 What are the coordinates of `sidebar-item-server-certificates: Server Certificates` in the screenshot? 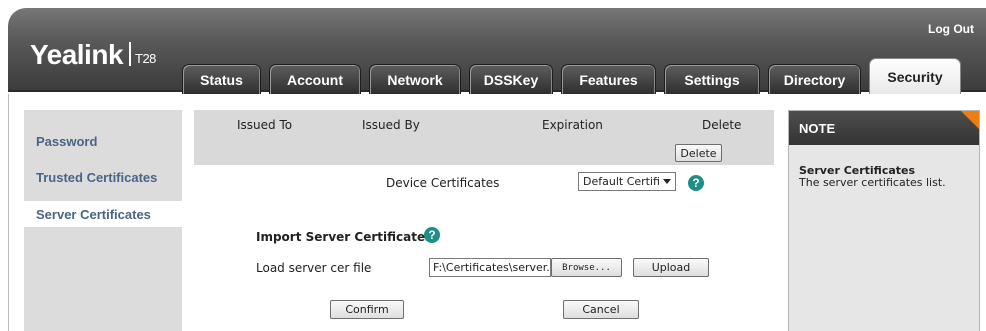 It's located at (105, 214).